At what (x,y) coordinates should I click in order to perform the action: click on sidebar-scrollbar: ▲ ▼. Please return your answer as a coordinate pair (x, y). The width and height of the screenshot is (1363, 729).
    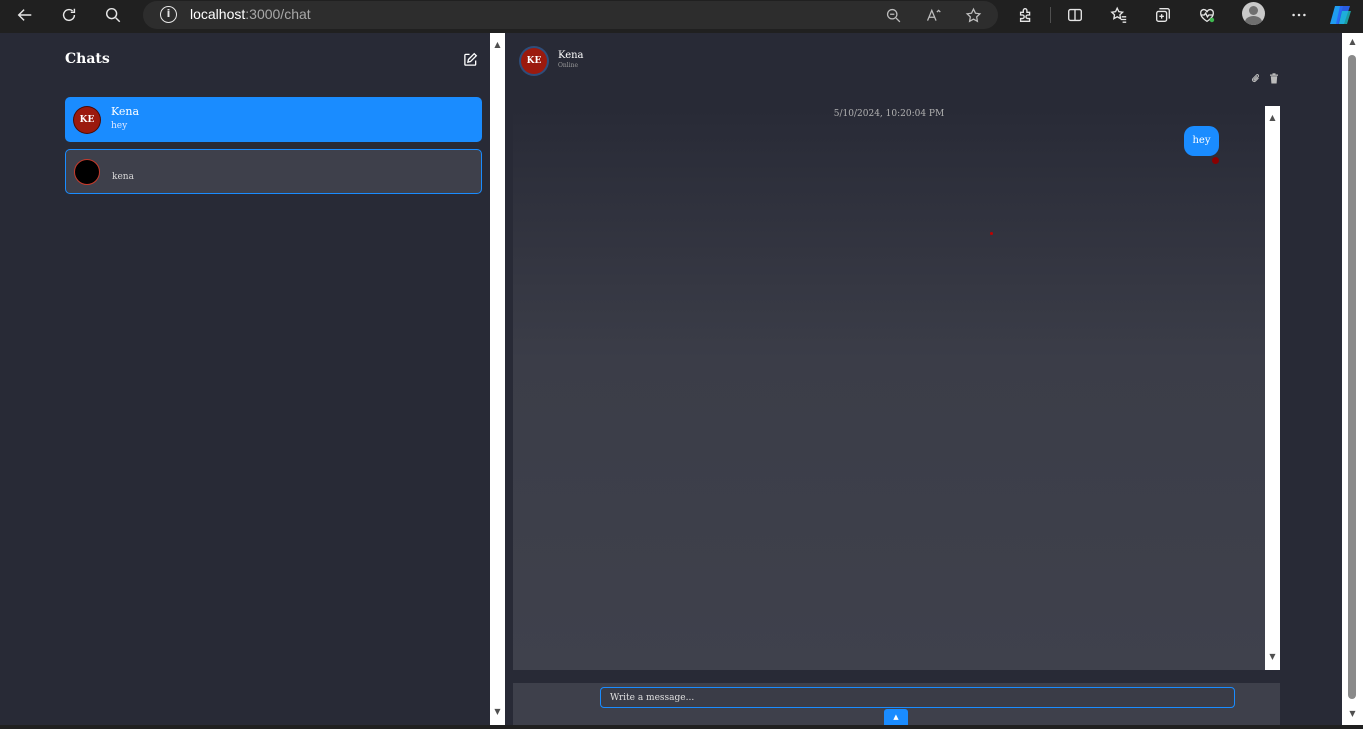
    Looking at the image, I should click on (497, 379).